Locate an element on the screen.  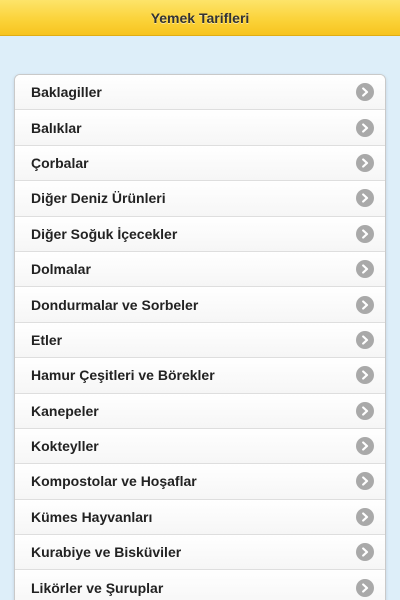
list-item-label: Kurabiye ve Bisküviler is located at coordinates (106, 552).